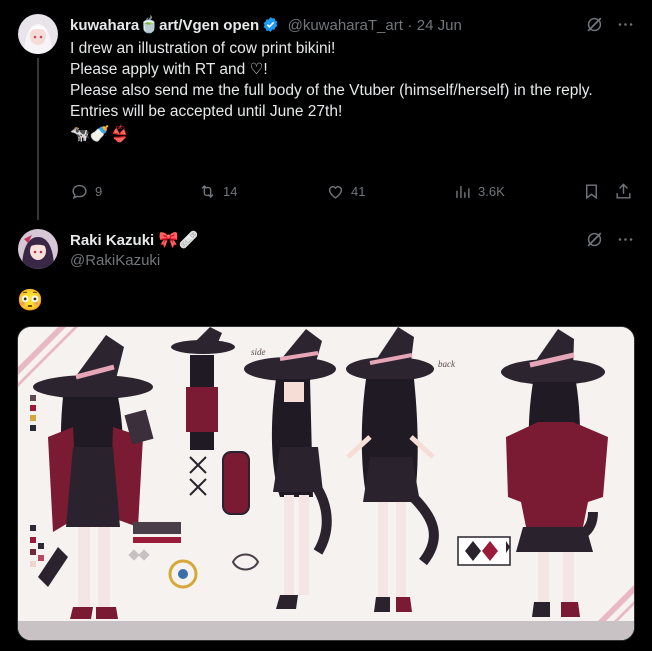  Describe the element at coordinates (217, 191) in the screenshot. I see `repost-button: 14` at that location.